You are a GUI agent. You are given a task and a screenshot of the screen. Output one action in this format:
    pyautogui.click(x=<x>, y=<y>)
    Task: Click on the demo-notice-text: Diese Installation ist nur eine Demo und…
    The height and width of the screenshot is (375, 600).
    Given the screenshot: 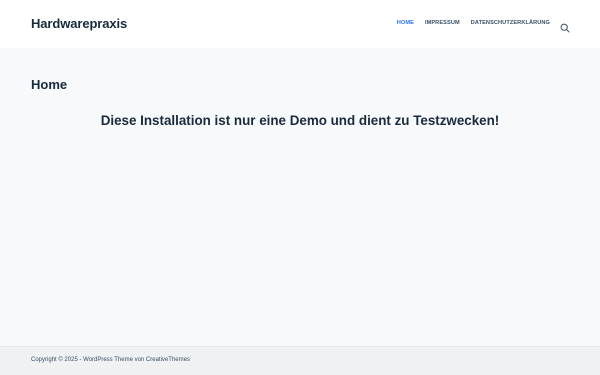 What is the action you would take?
    pyautogui.click(x=300, y=120)
    